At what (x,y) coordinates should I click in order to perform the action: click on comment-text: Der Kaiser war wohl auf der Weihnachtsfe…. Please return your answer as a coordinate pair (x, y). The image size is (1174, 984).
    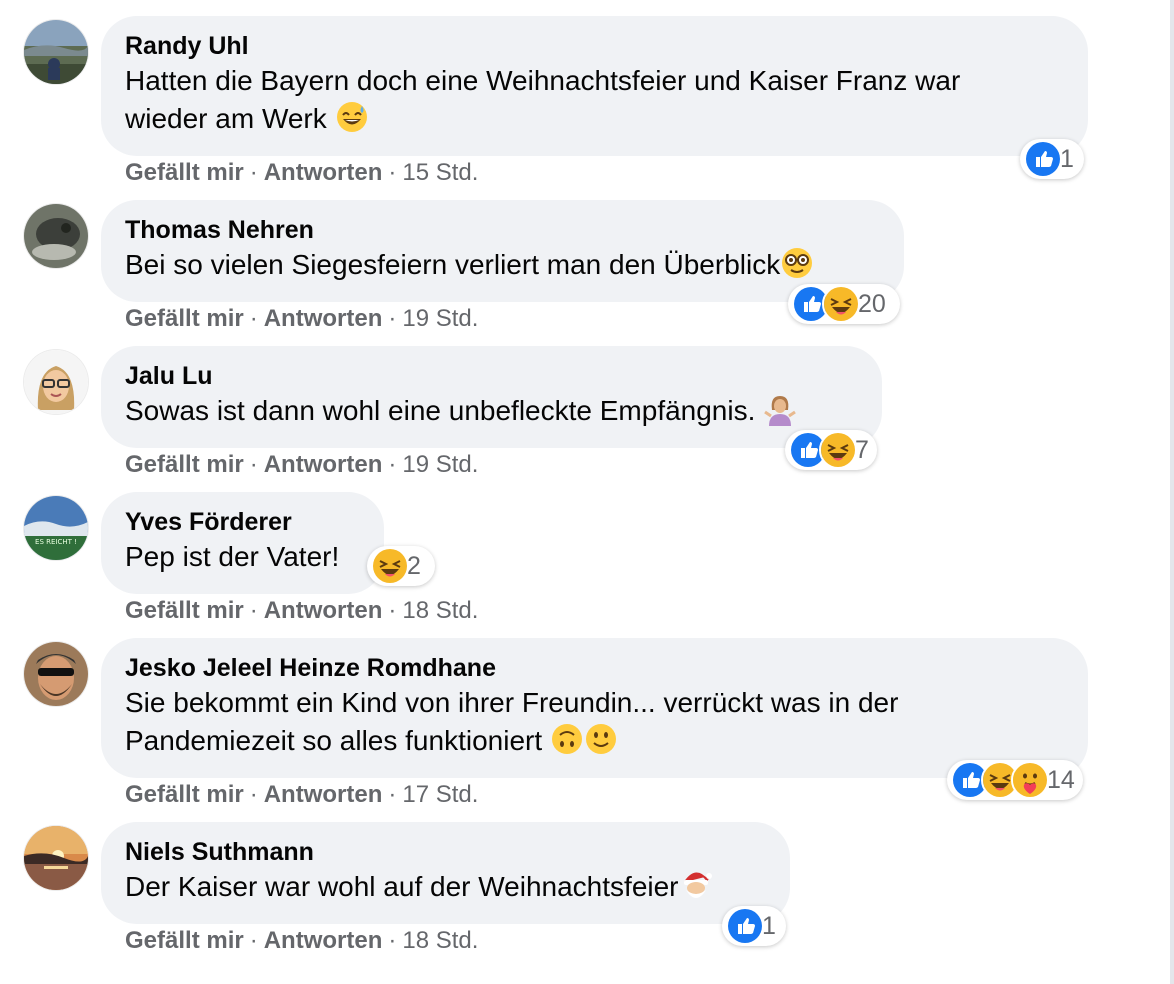
    Looking at the image, I should click on (445, 887).